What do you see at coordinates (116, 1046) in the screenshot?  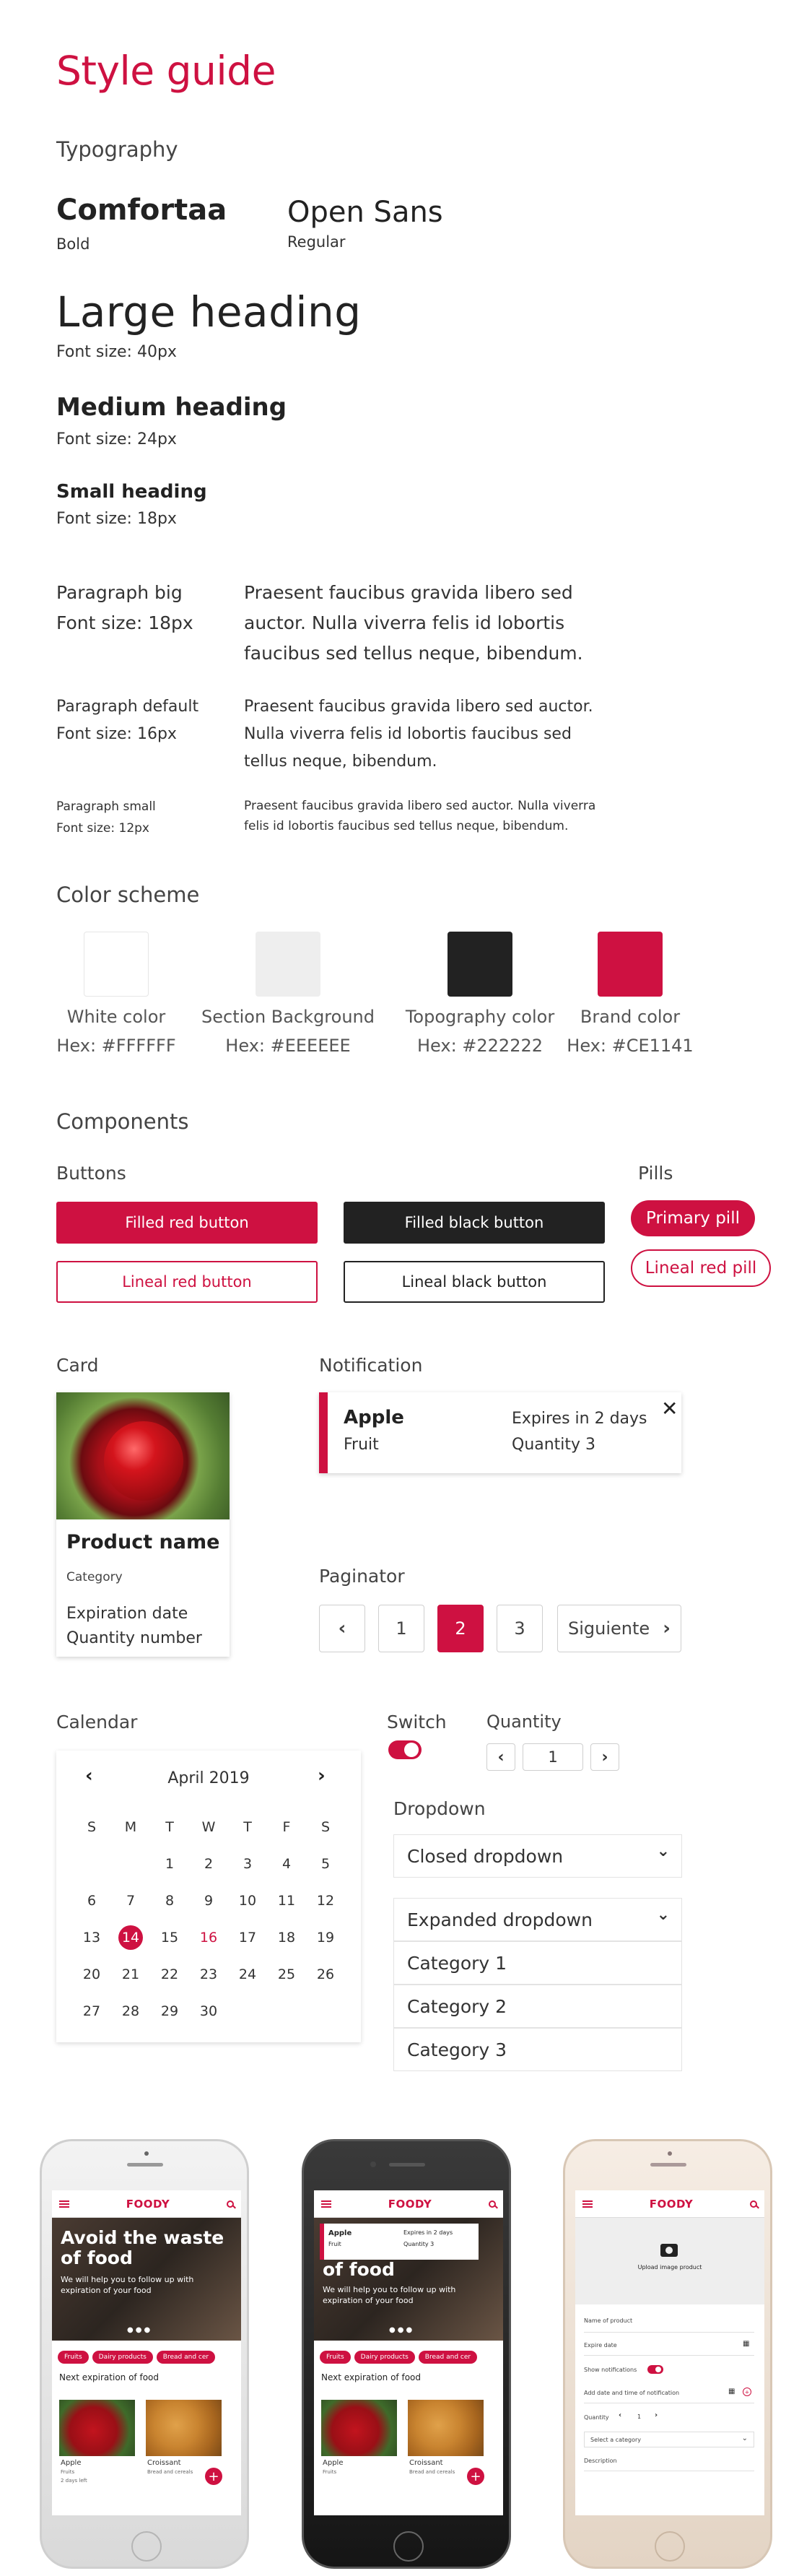 I see `swatch-white-hex: Hex: #FFFFFF` at bounding box center [116, 1046].